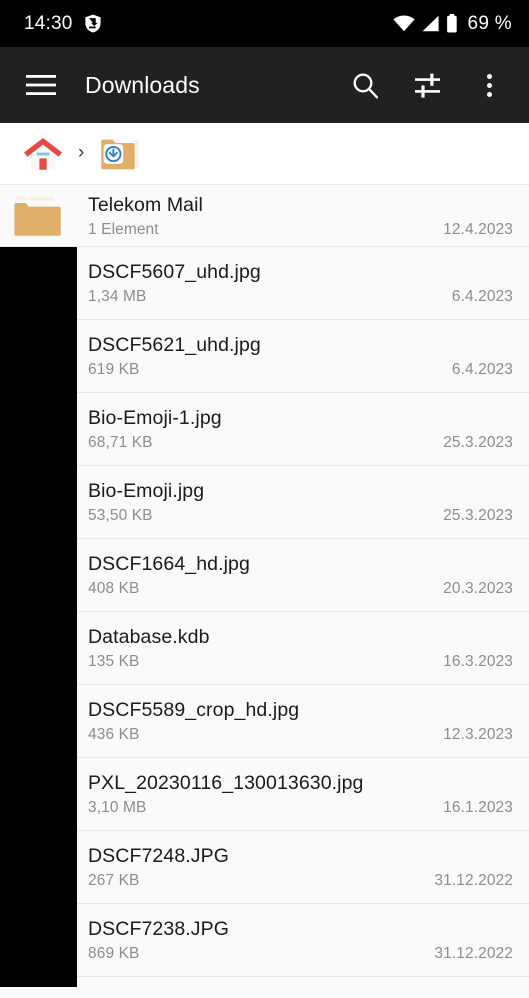 This screenshot has width=529, height=998. Describe the element at coordinates (117, 296) in the screenshot. I see `file-size: 1,34 MB` at that location.